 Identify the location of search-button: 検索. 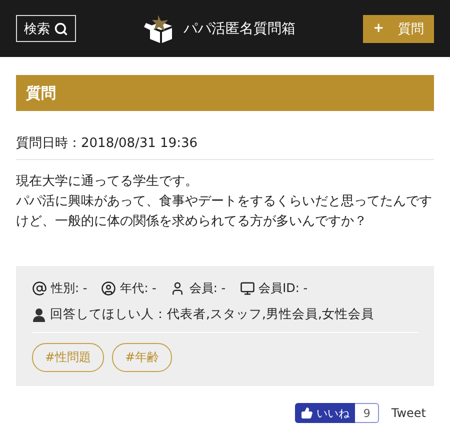
(46, 28).